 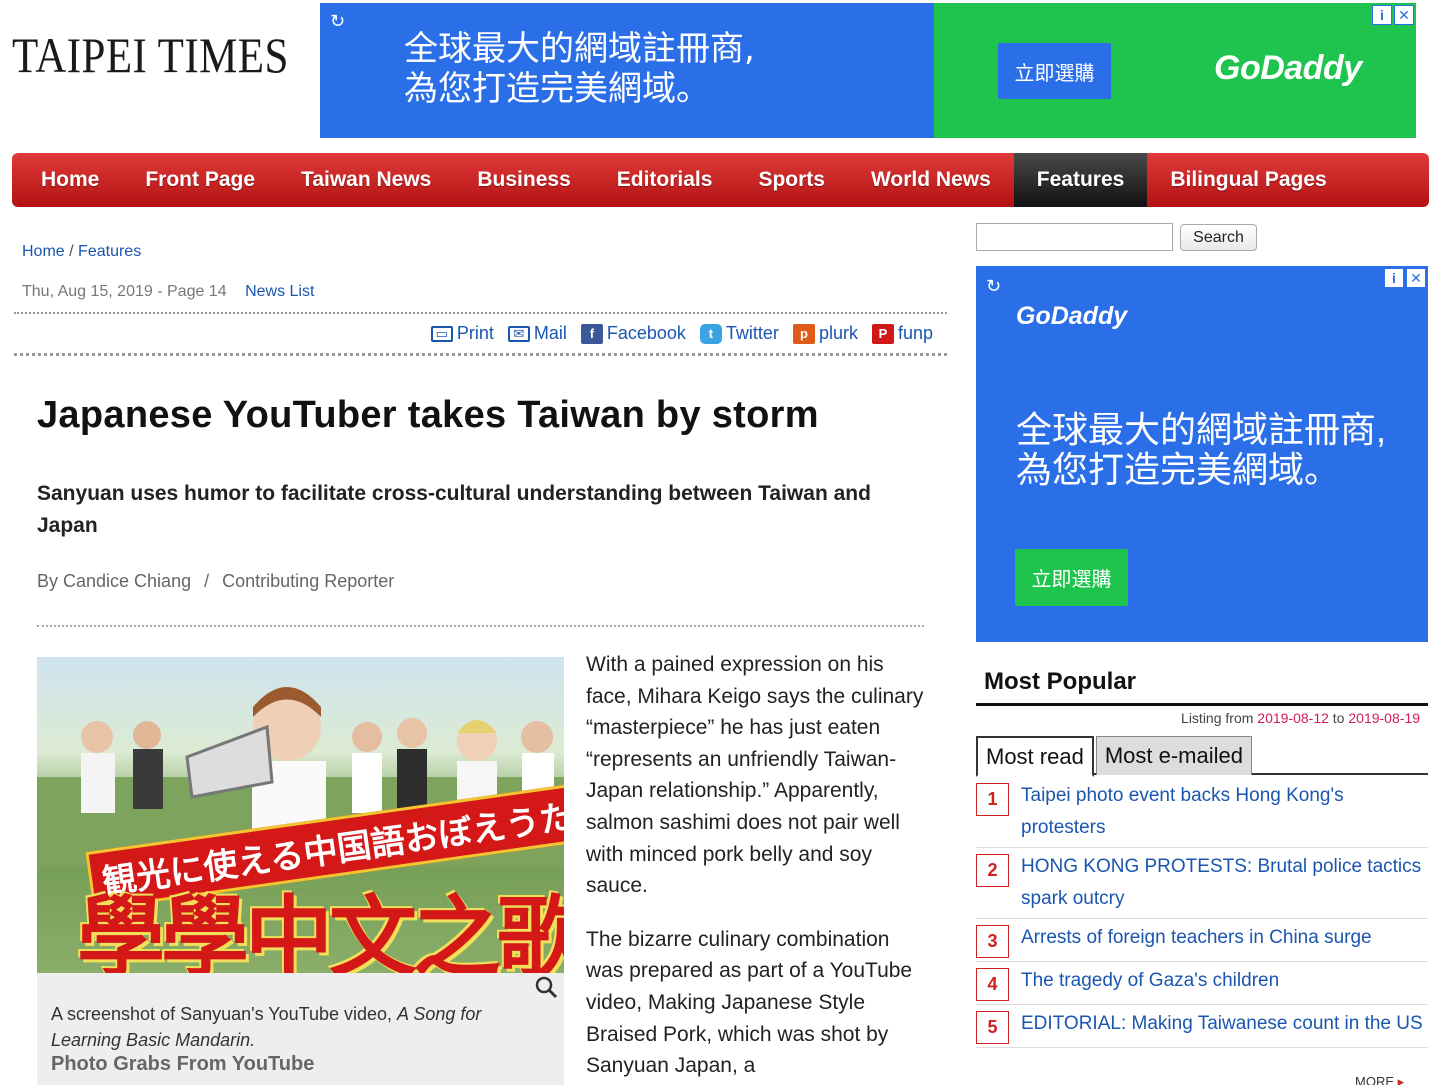 What do you see at coordinates (1288, 68) in the screenshot?
I see `ad-brand-logo: GoDaddy` at bounding box center [1288, 68].